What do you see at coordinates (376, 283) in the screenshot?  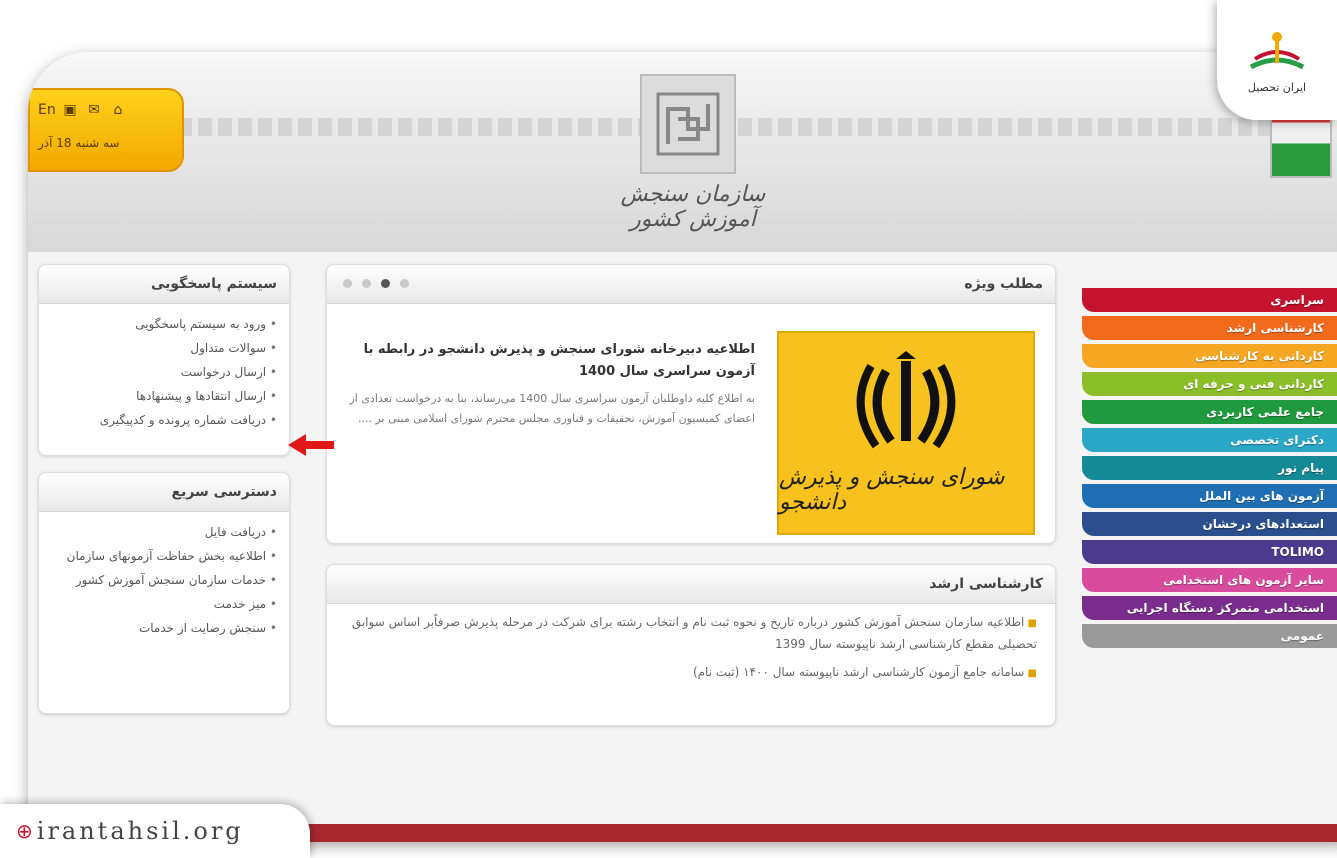 I see `slider-dots` at bounding box center [376, 283].